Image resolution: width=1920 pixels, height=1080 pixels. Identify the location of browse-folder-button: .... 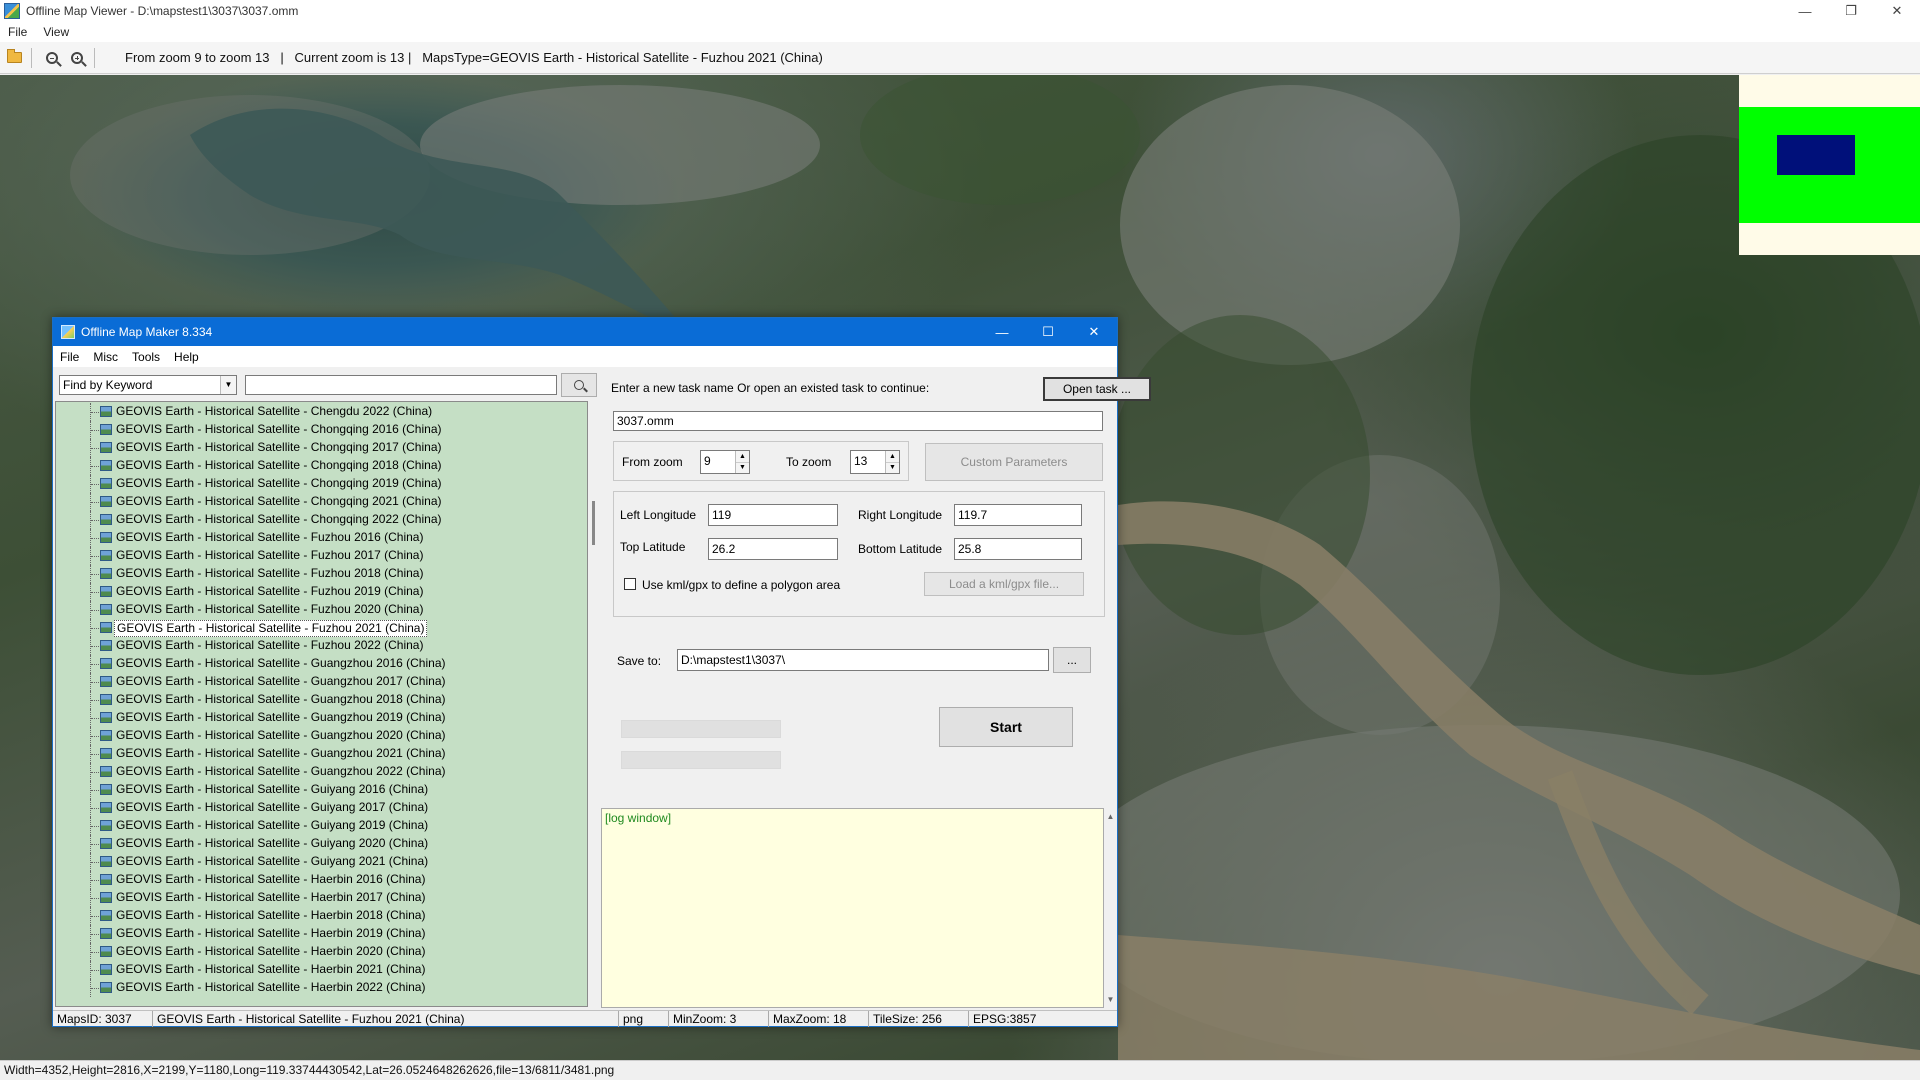
(1072, 660).